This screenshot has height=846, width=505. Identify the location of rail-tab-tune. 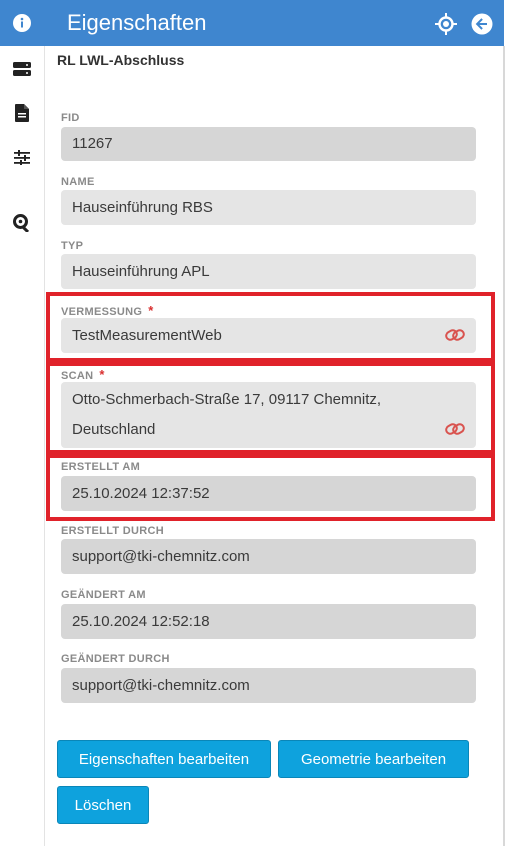
(22, 157).